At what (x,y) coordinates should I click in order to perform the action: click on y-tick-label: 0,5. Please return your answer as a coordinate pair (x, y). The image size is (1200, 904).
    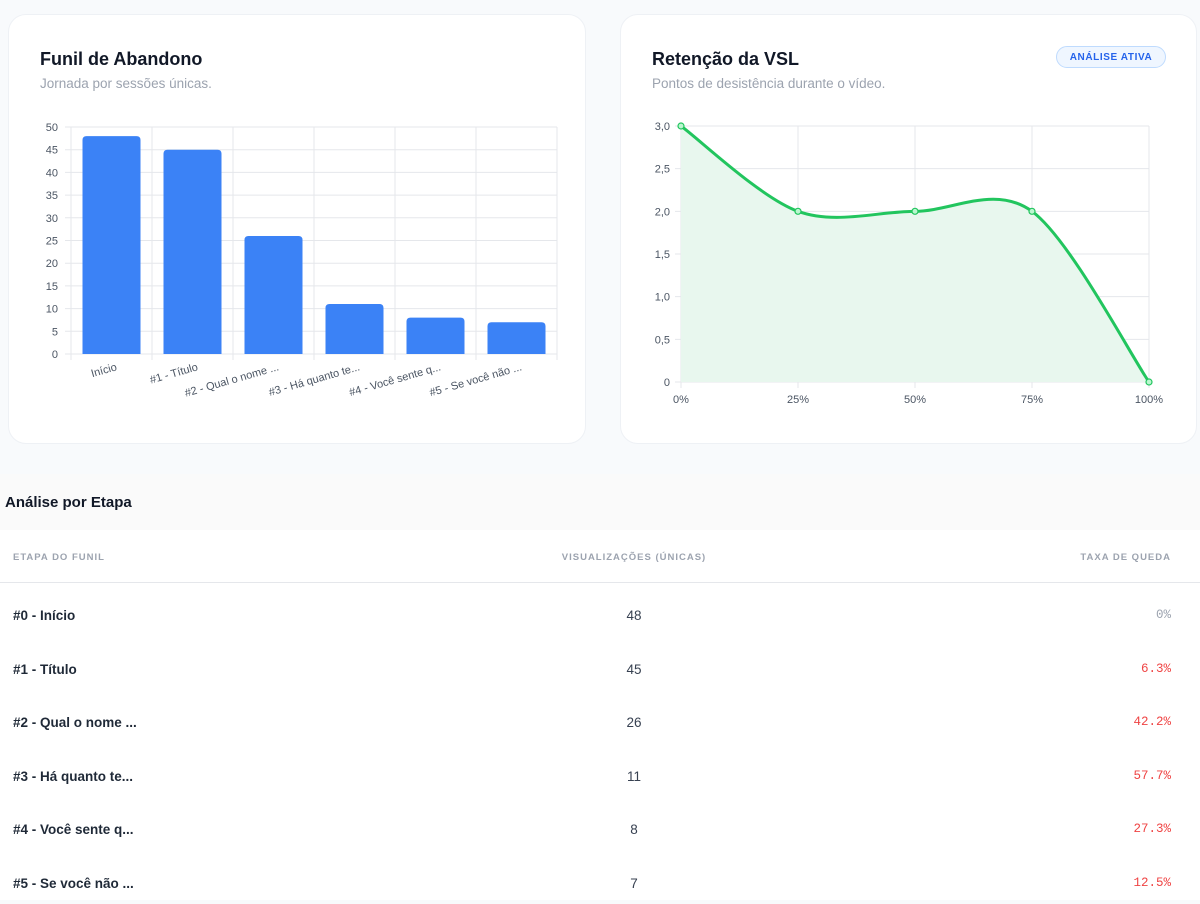
    Looking at the image, I should click on (662, 340).